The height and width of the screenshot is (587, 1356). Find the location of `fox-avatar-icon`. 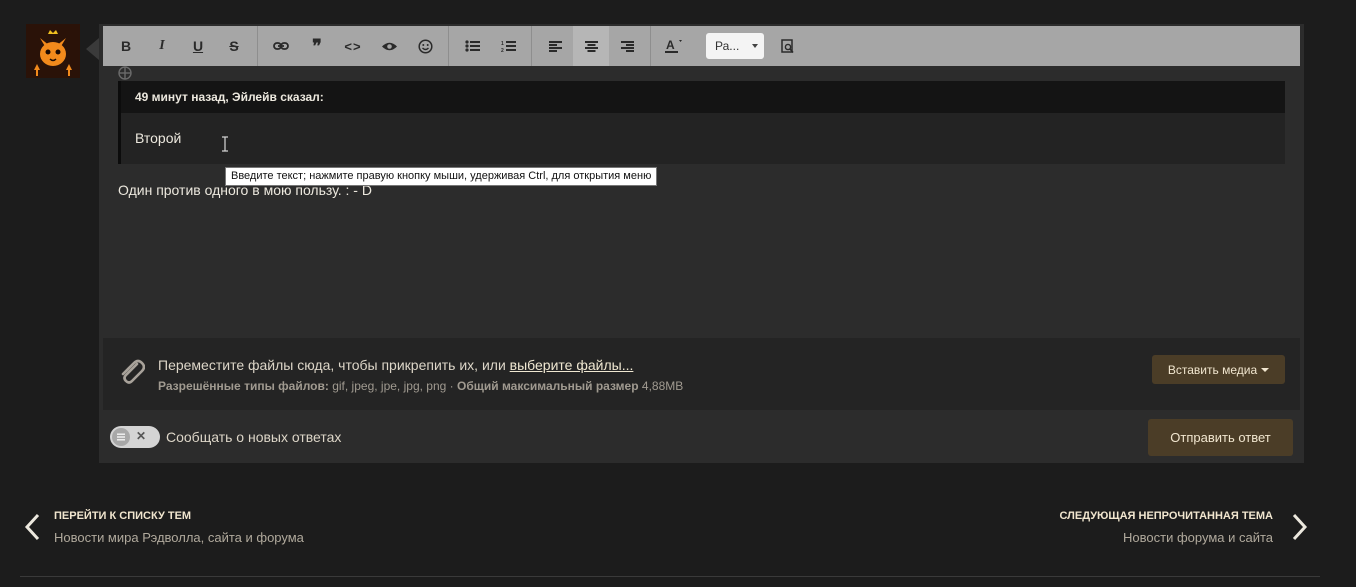

fox-avatar-icon is located at coordinates (53, 51).